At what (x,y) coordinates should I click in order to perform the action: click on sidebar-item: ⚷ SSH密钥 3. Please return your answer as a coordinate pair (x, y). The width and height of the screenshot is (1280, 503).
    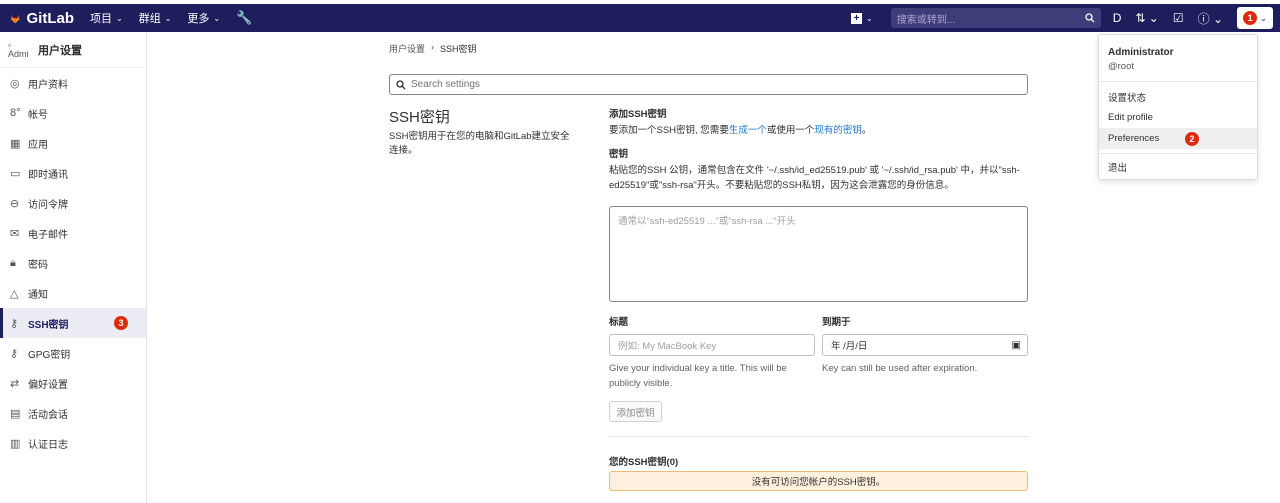
    Looking at the image, I should click on (73, 323).